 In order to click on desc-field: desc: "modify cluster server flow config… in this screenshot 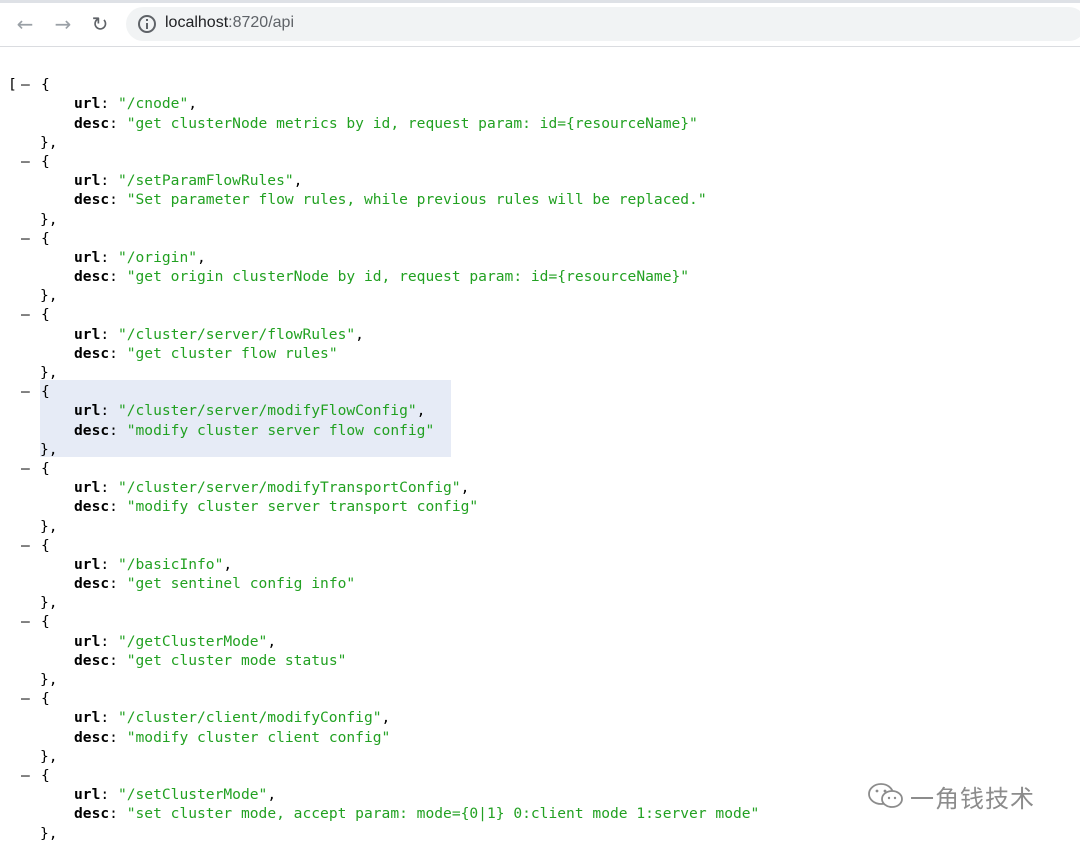, I will do `click(540, 430)`.